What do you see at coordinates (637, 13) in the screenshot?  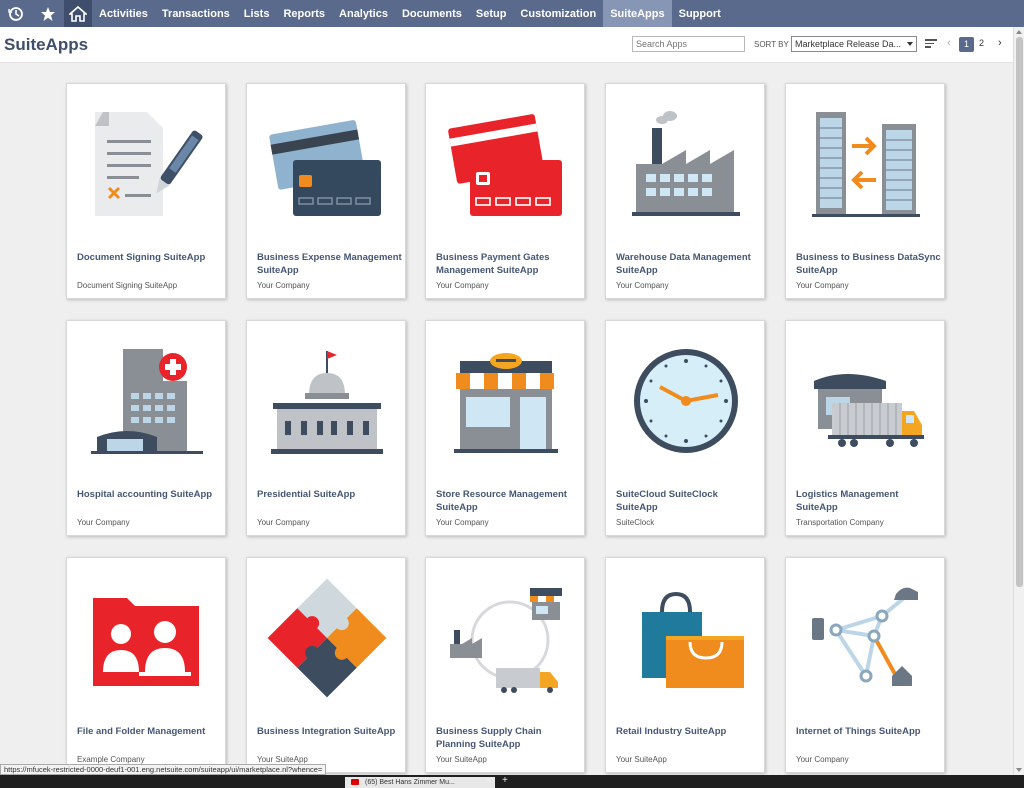 I see `nav-suiteapps: SuiteApps` at bounding box center [637, 13].